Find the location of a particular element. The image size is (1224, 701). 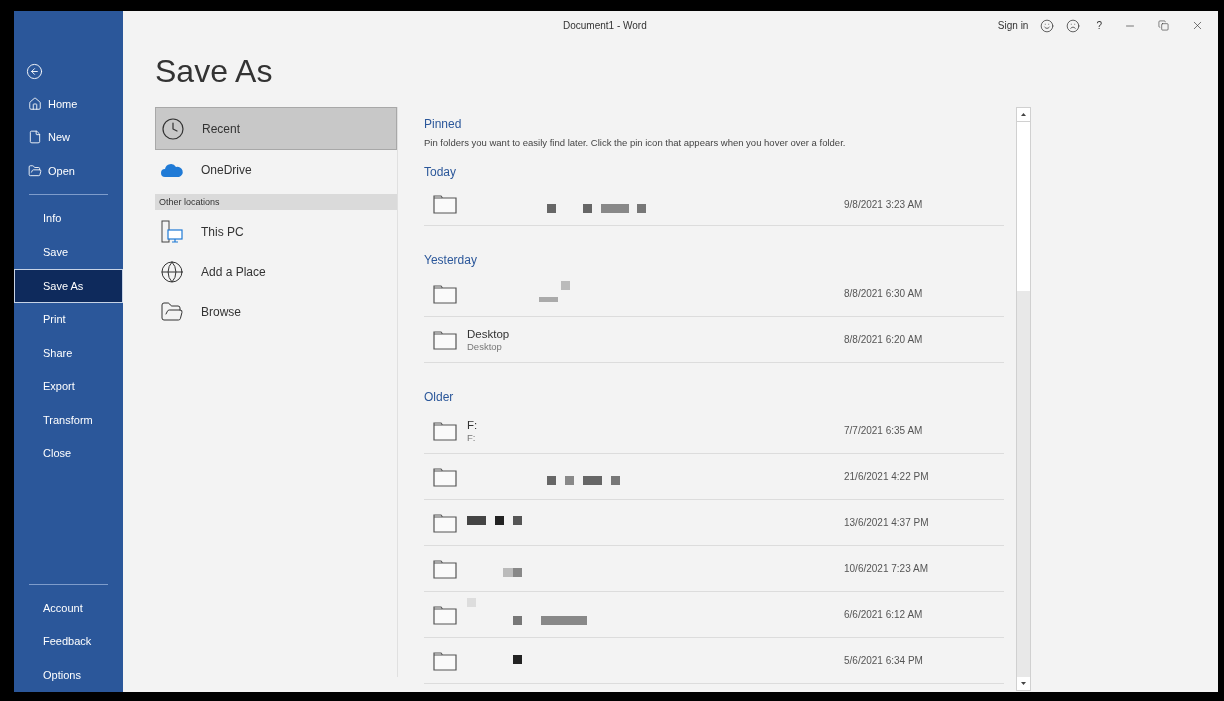

menu-item: Account is located at coordinates (68, 608).